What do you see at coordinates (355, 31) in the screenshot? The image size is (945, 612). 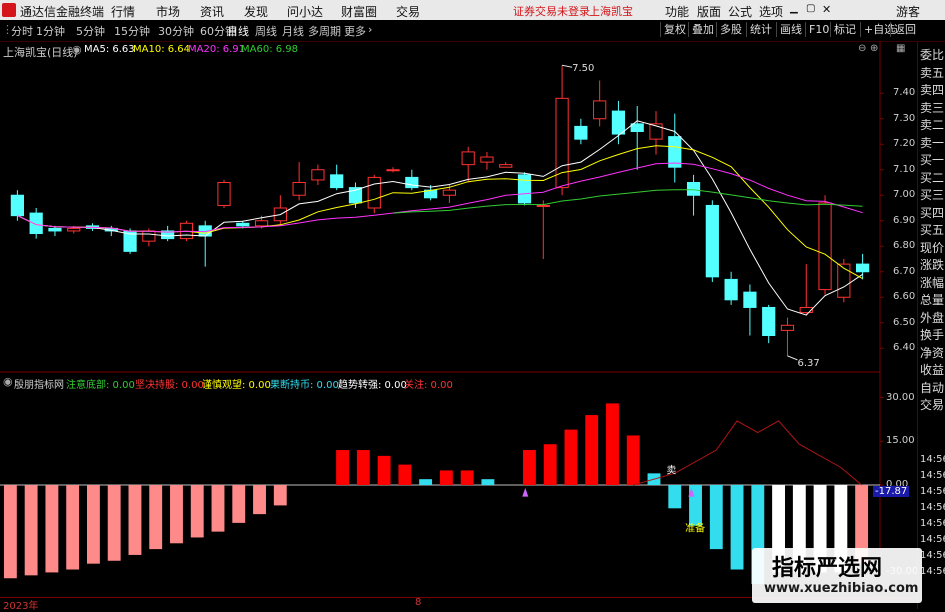 I see `tab-gengduo: 更多` at bounding box center [355, 31].